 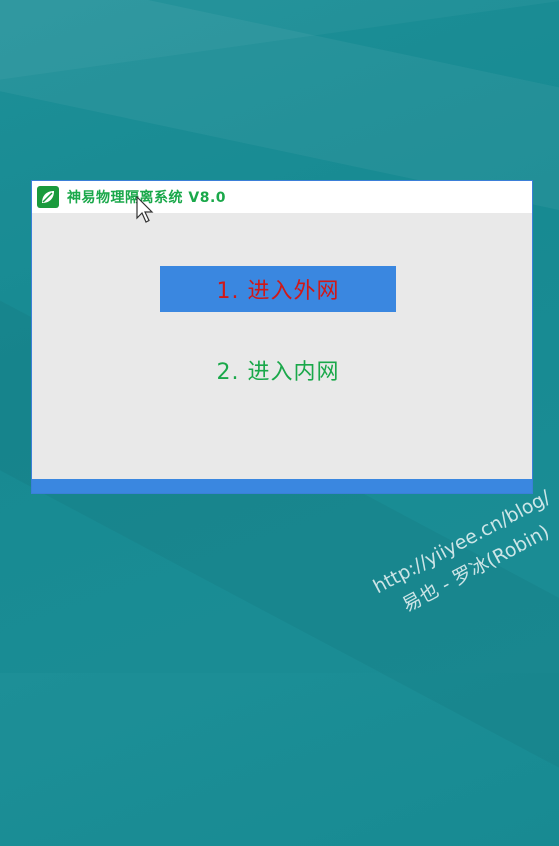 I want to click on watermark: http://yiiyee.cn/blog/ 易也 - 罗冰(Robin), so click(x=449, y=555).